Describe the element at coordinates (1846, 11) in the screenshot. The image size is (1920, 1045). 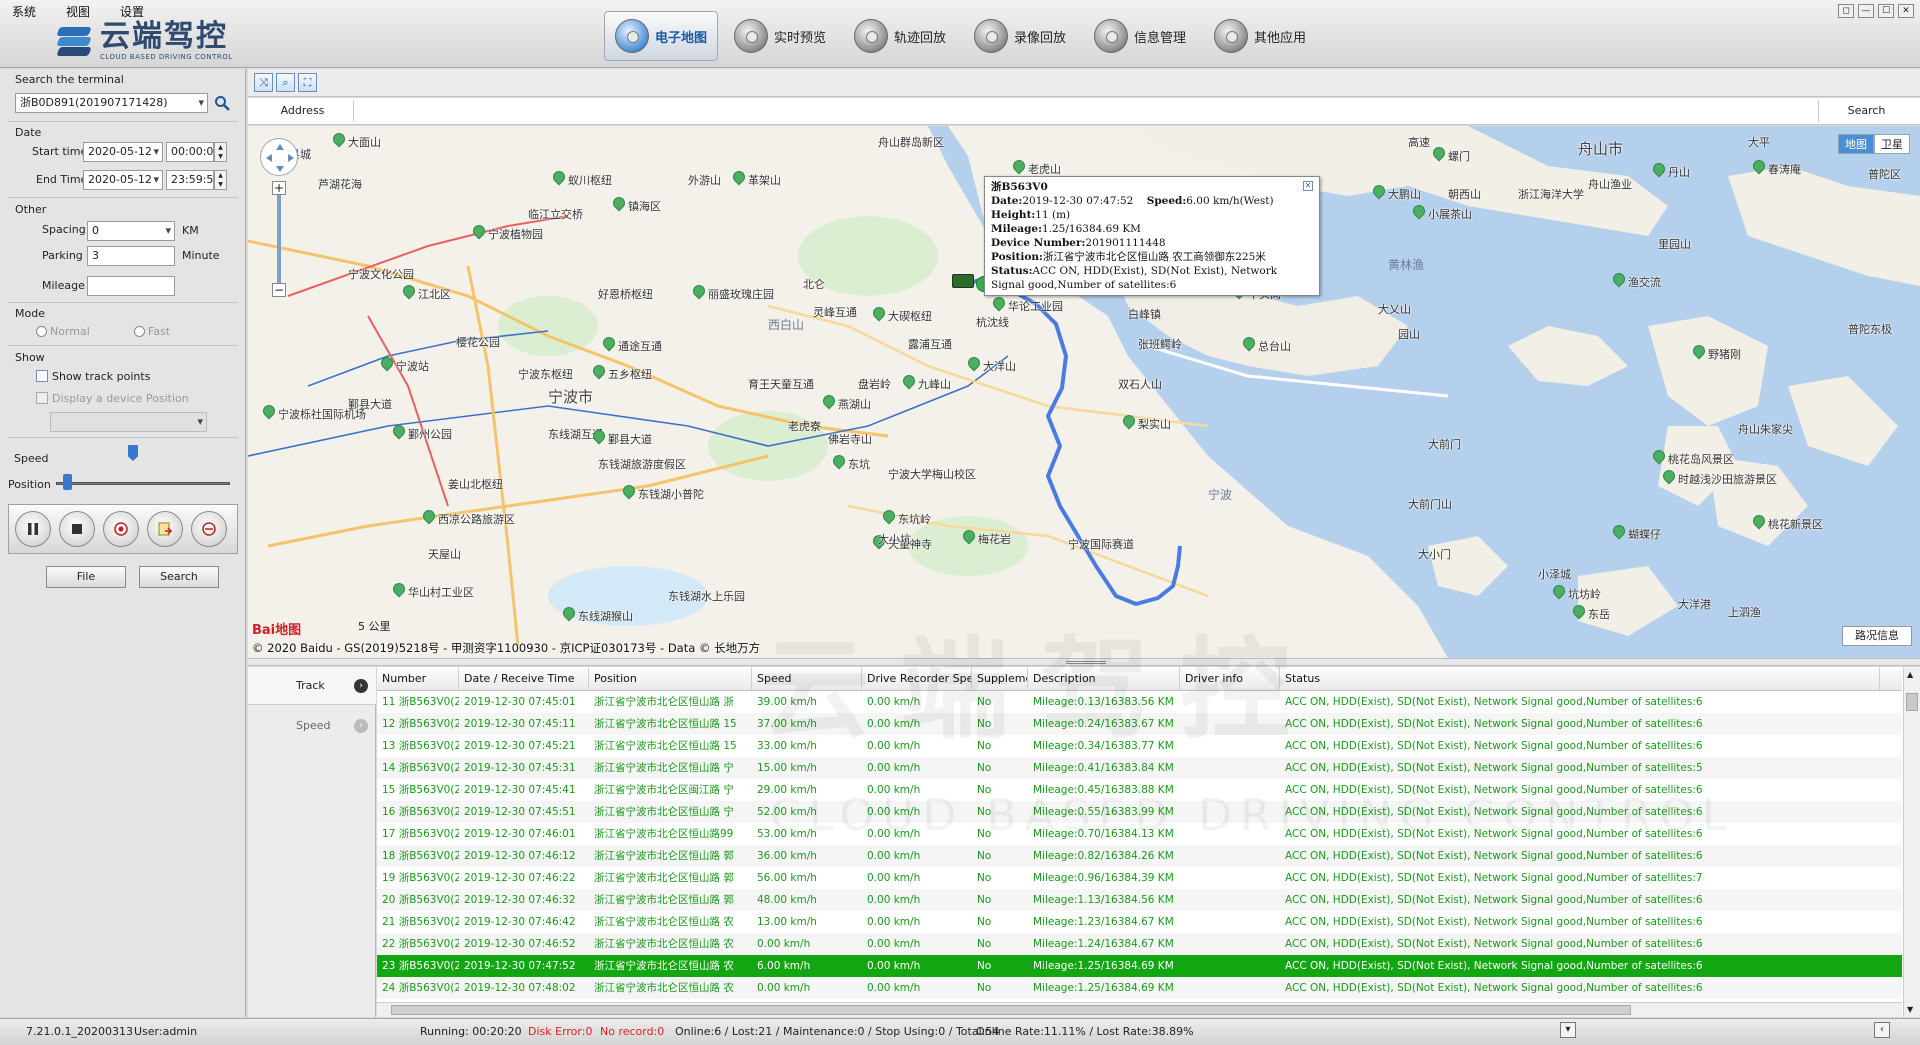
I see `restore-window-button: ◻` at that location.